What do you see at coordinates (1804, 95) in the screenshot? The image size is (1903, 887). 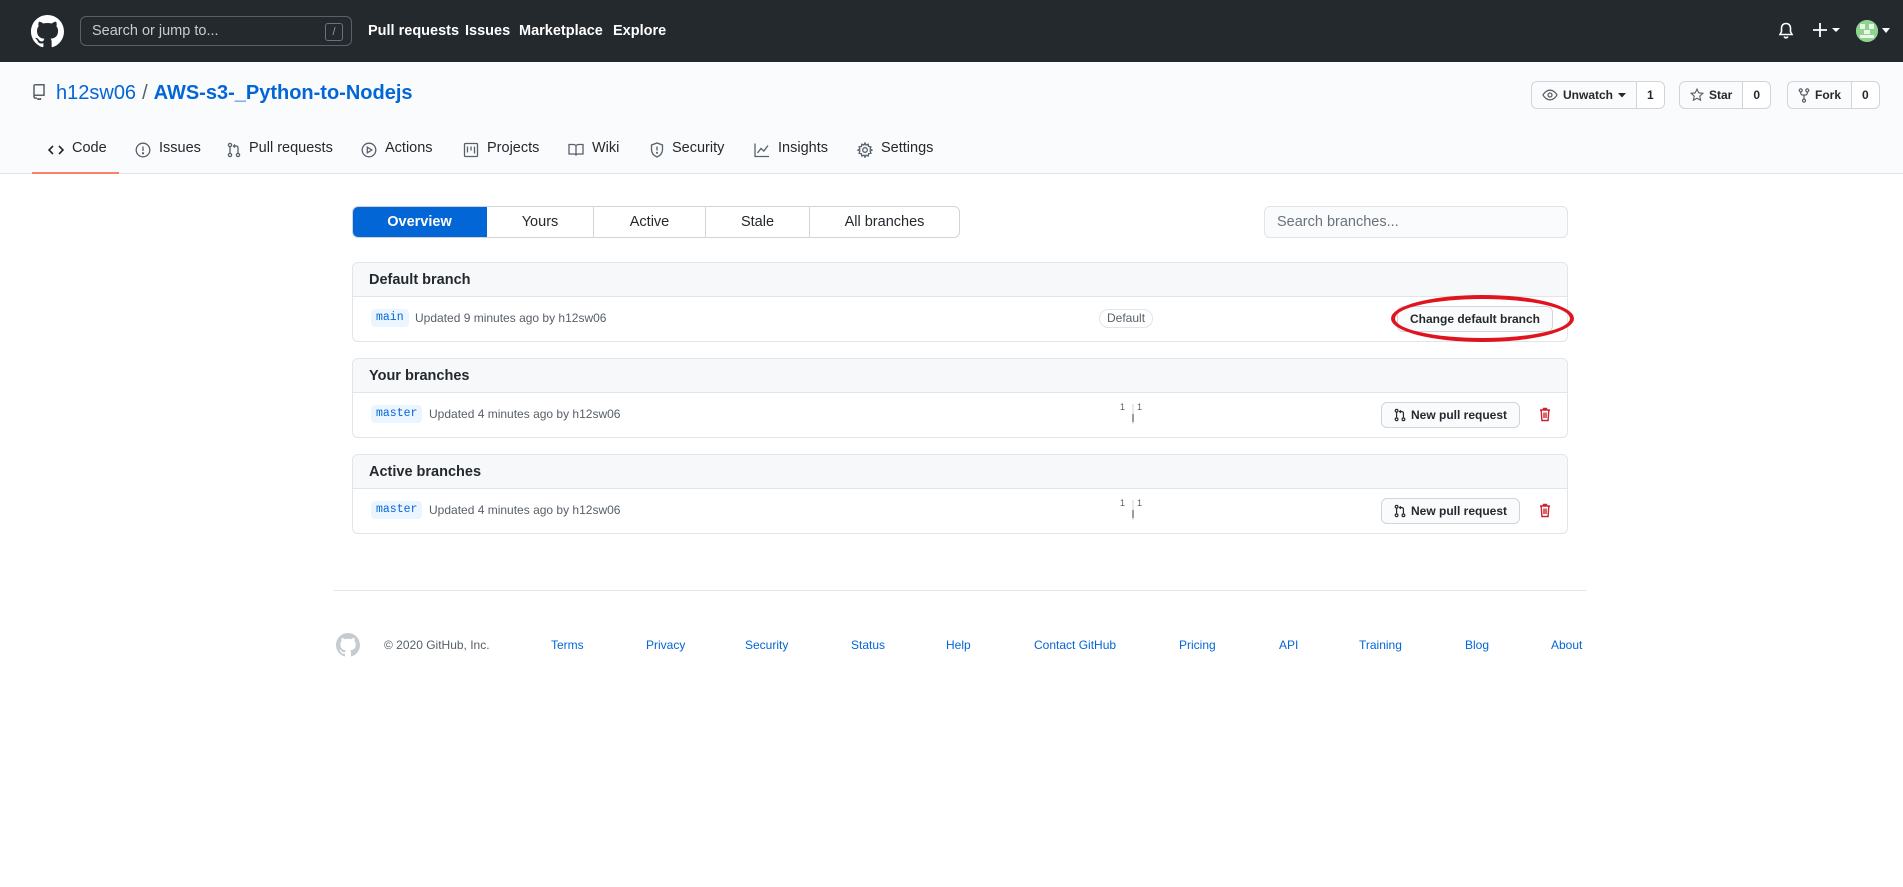 I see `fork-icon` at bounding box center [1804, 95].